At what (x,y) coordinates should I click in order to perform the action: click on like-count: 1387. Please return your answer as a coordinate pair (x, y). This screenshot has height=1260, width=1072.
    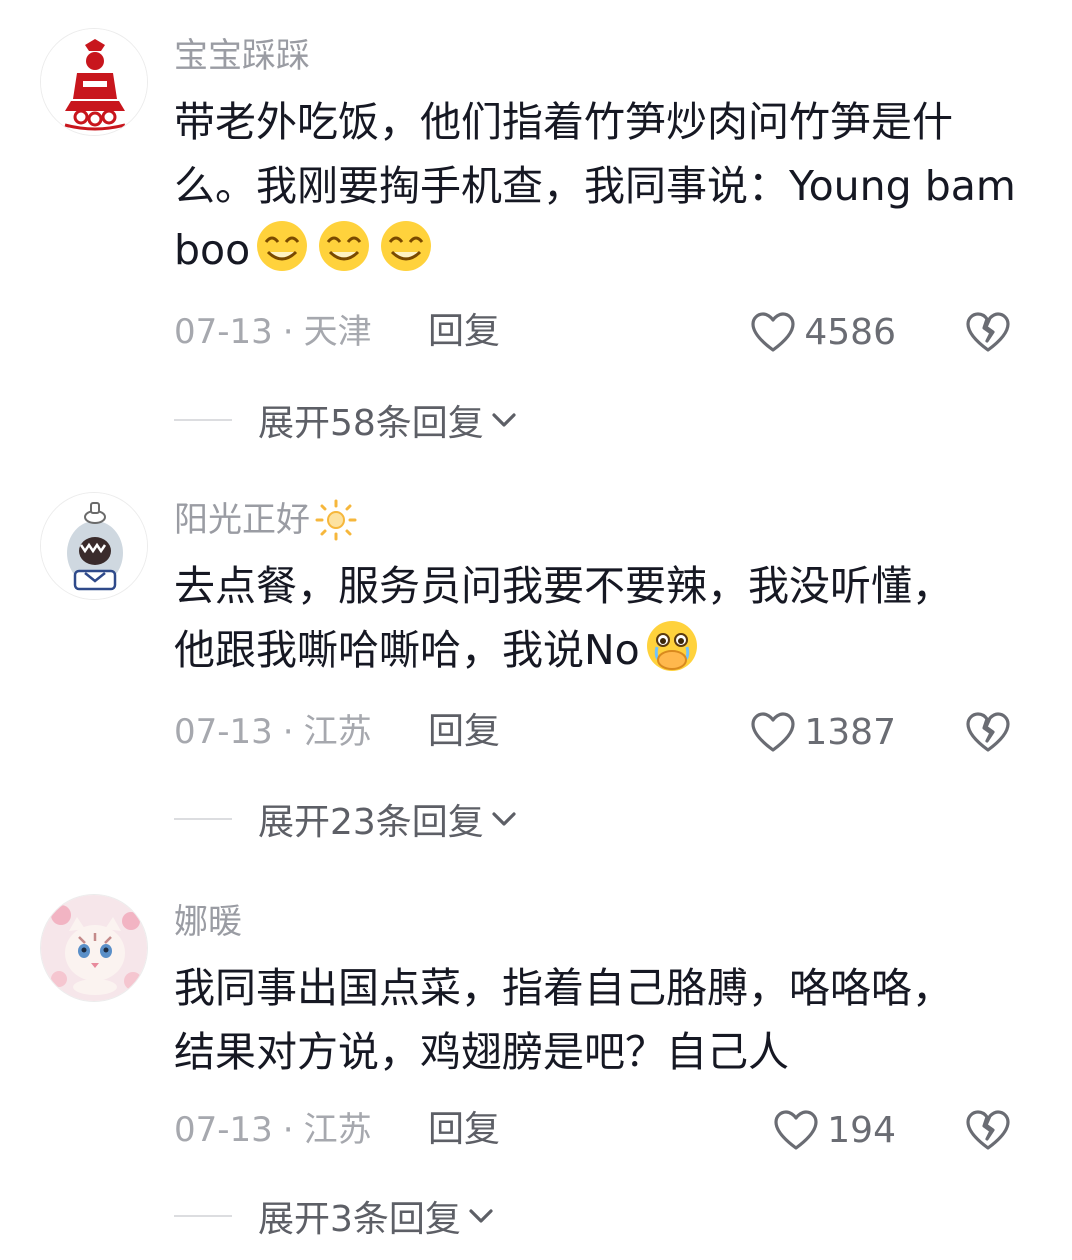
    Looking at the image, I should click on (850, 732).